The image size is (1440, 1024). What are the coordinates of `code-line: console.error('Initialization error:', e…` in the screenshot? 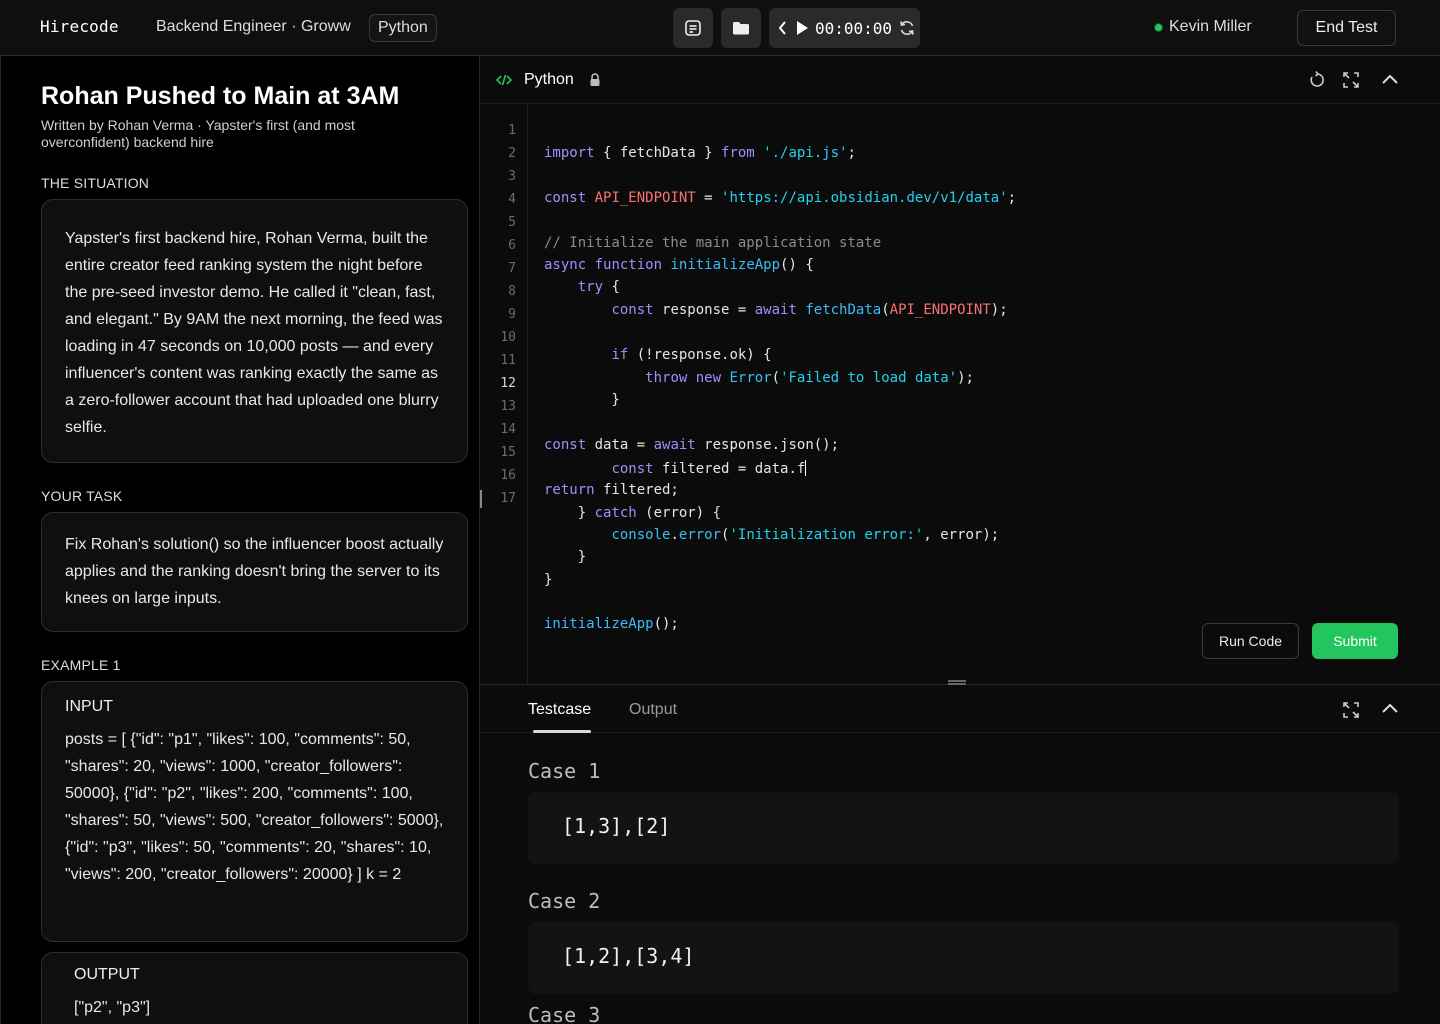 It's located at (805, 535).